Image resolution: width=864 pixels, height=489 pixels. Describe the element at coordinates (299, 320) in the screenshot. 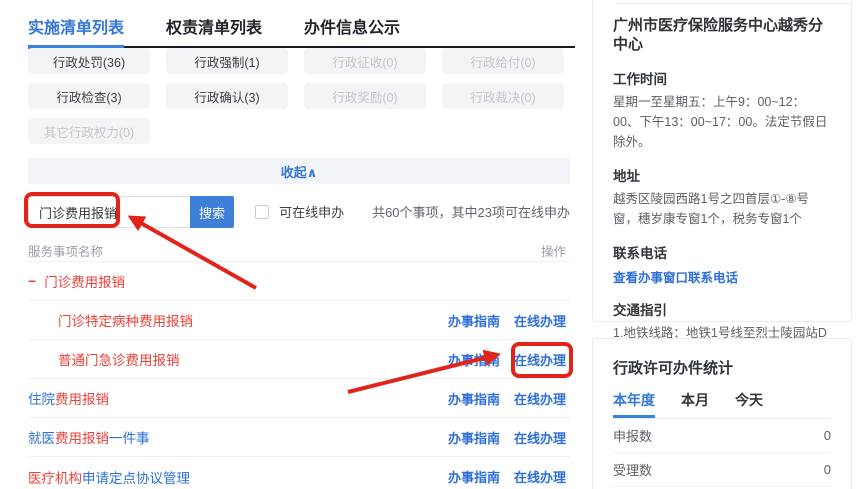

I see `table-row: 门诊特定病种费用报销 办事指南 在线办理` at that location.